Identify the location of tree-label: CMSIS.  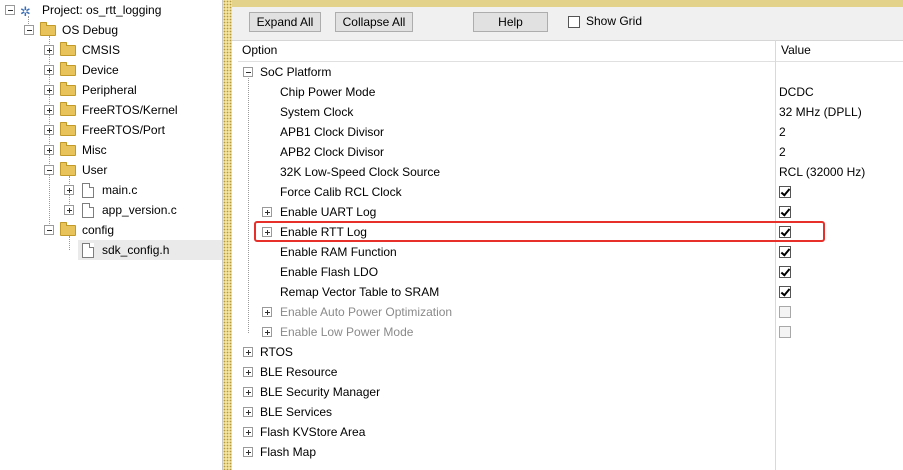
(101, 50).